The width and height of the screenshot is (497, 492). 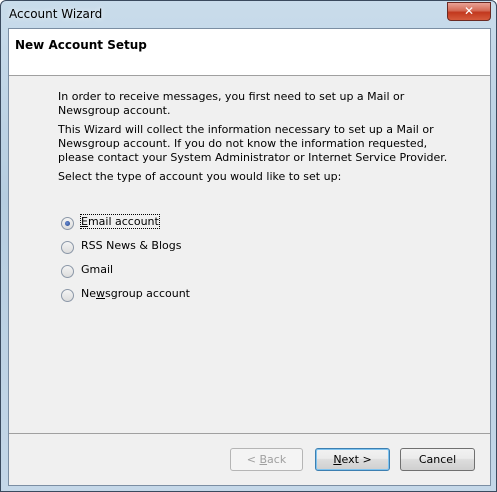 I want to click on rss-news-blogs-label: RSS News & Blogs, so click(x=131, y=245).